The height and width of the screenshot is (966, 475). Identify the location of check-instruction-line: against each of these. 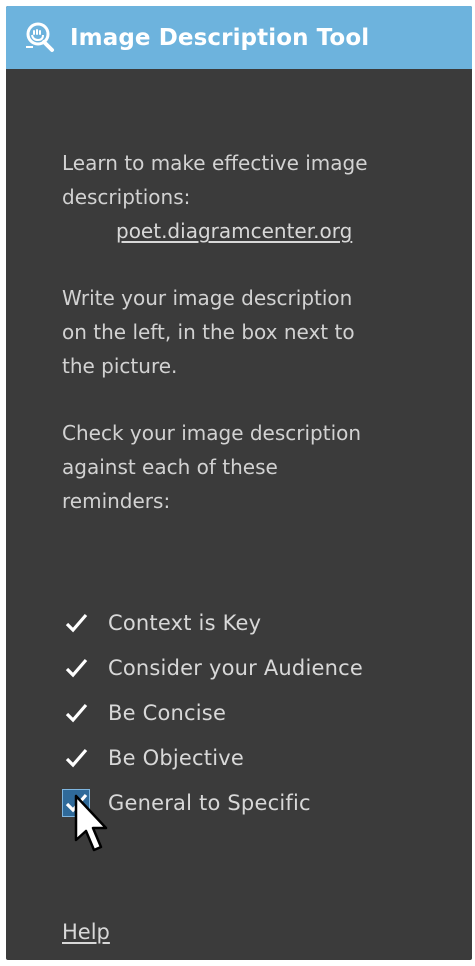
(170, 467).